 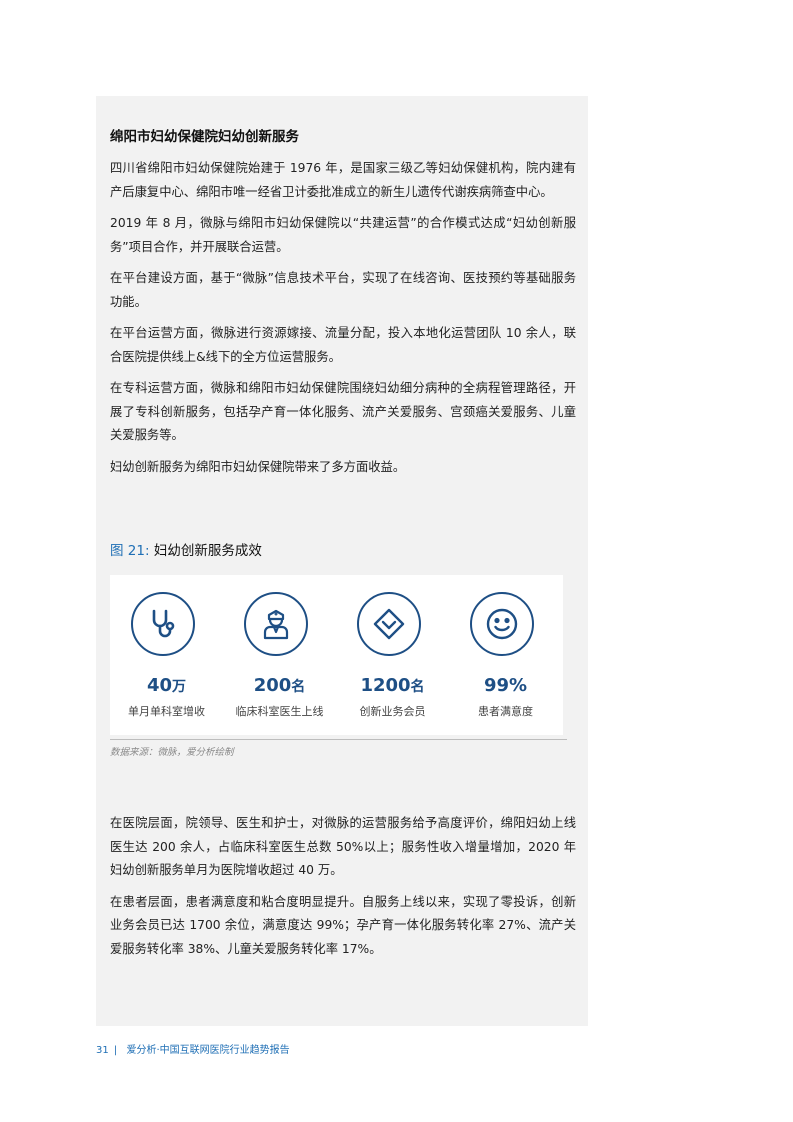 What do you see at coordinates (166, 685) in the screenshot?
I see `stat-value: 40万` at bounding box center [166, 685].